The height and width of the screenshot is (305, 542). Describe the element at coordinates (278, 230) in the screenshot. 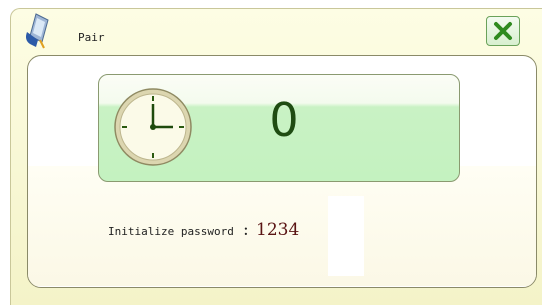

I see `password-value: 1234` at that location.